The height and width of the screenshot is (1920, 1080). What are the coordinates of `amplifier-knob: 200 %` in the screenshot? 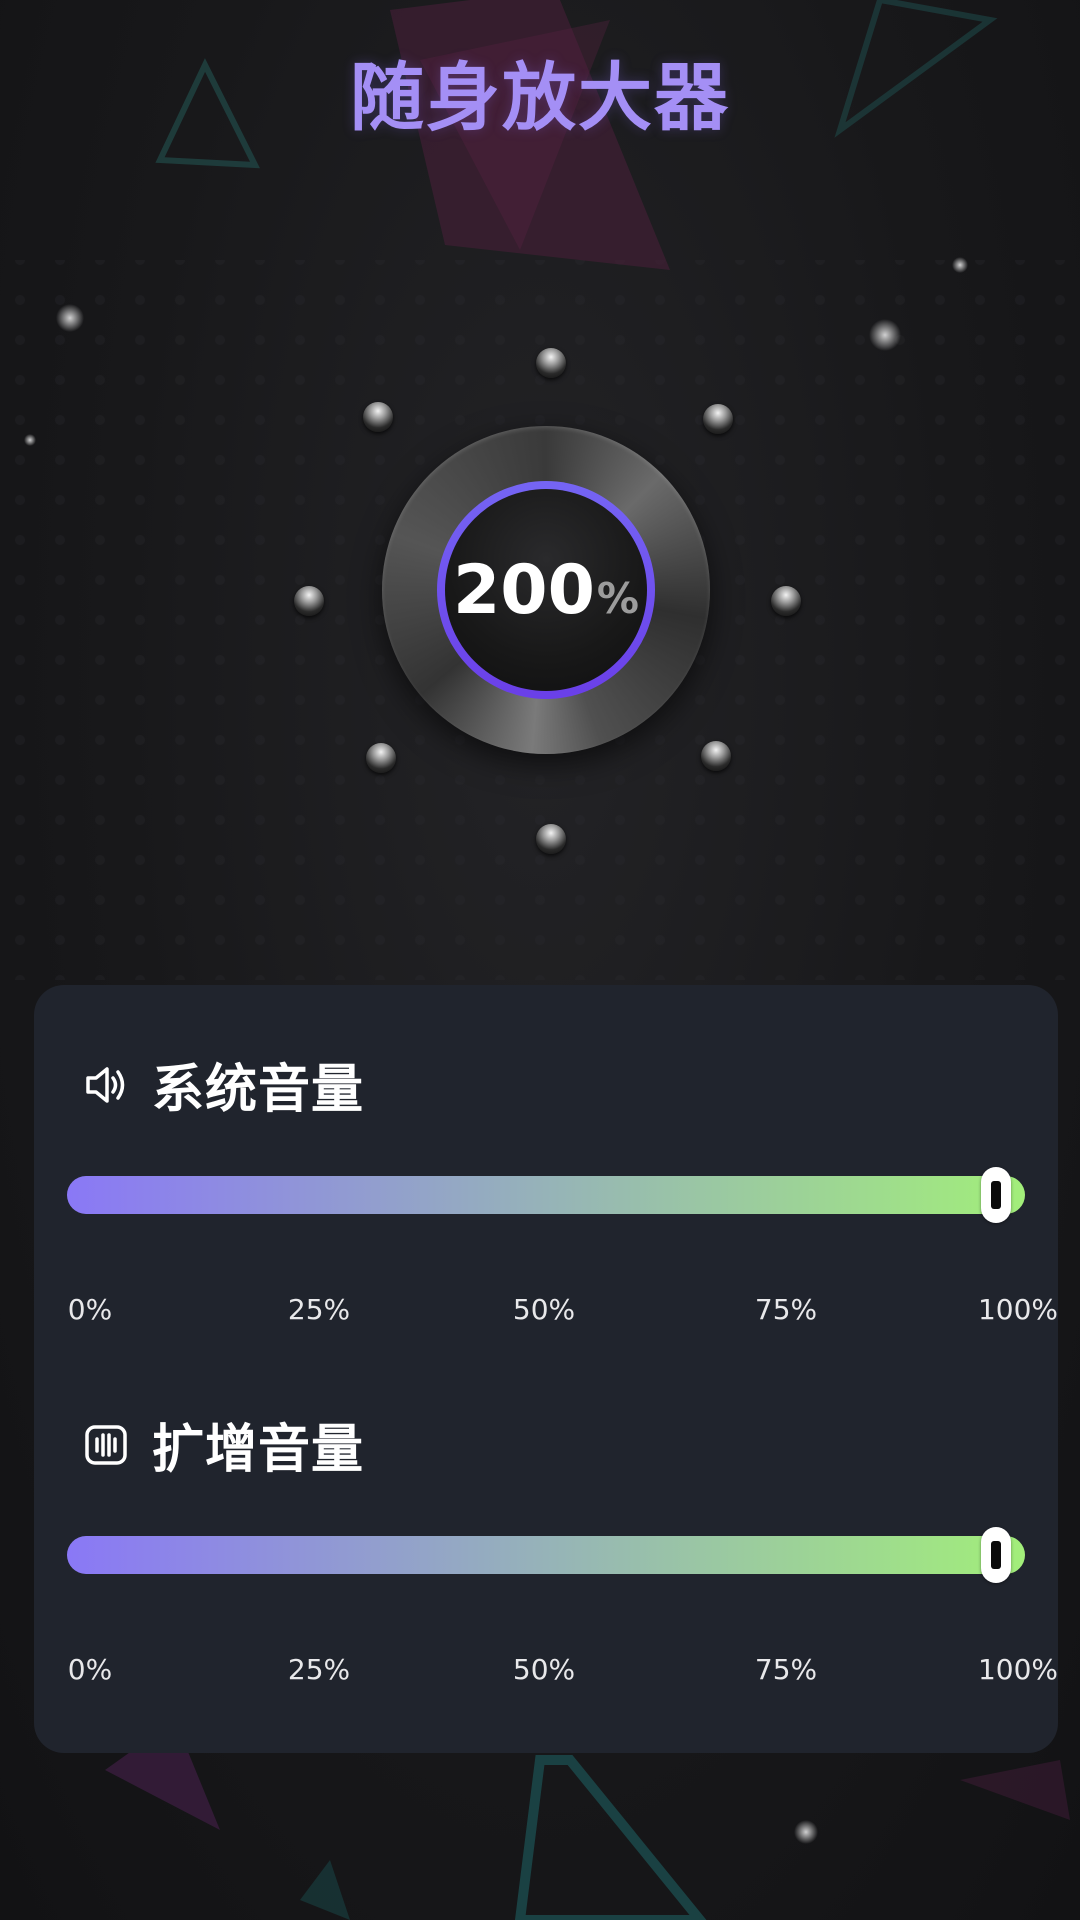 It's located at (546, 590).